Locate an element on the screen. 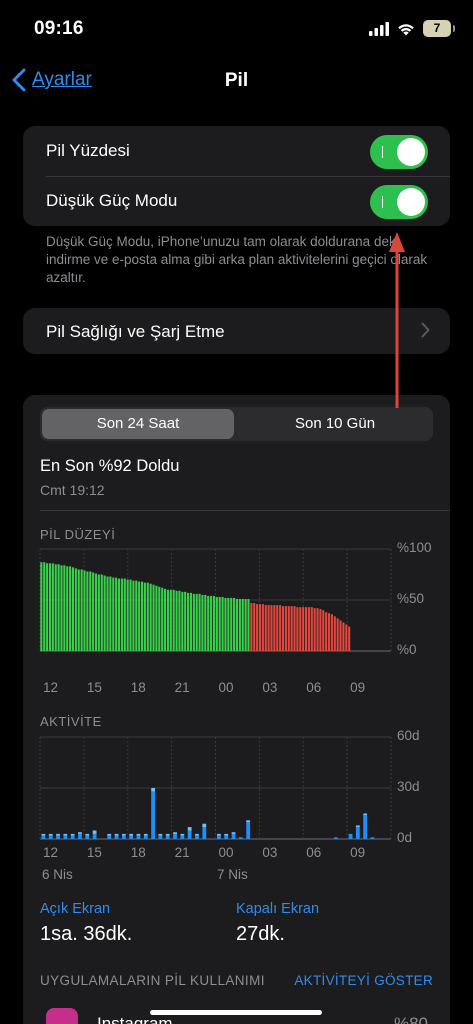 This screenshot has width=473, height=1024. show-activity-link: AKTİVİTEYİ GÖSTER is located at coordinates (363, 980).